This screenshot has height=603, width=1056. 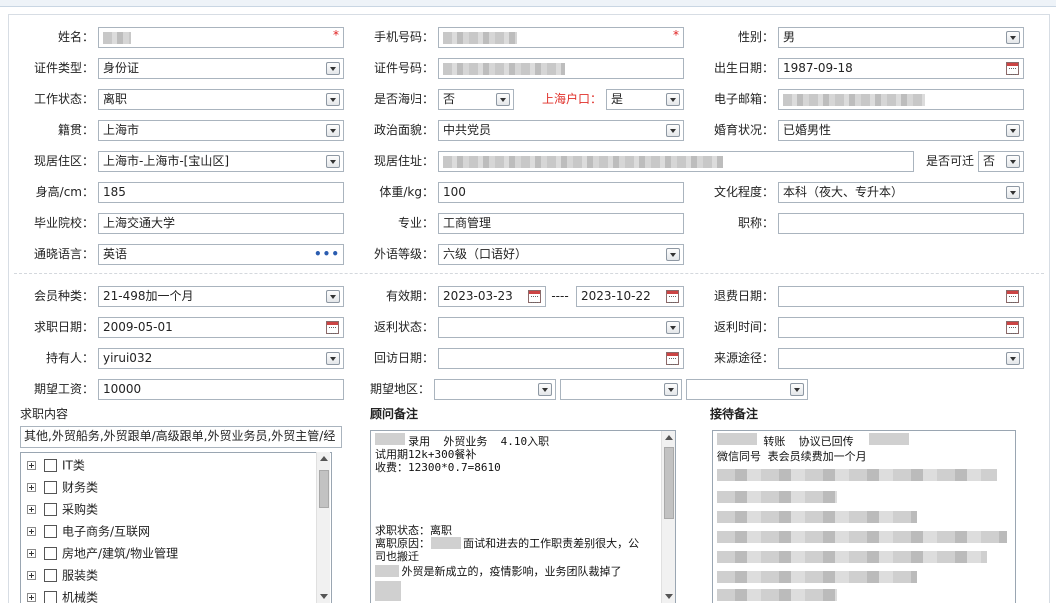 What do you see at coordinates (561, 254) in the screenshot?
I see `language-level-select: 六级（口语好）` at bounding box center [561, 254].